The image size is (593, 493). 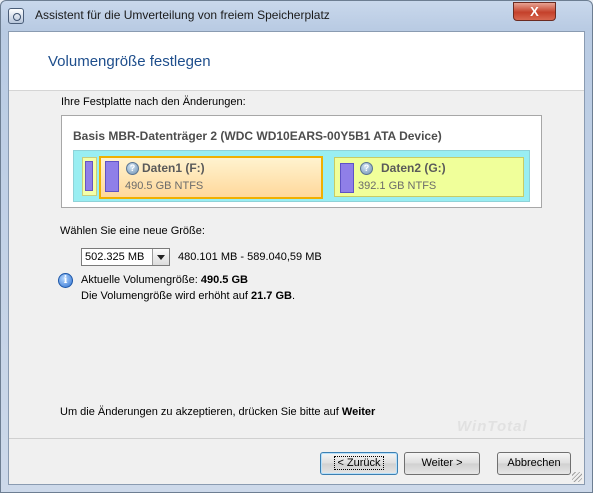 What do you see at coordinates (117, 257) in the screenshot?
I see `size-input` at bounding box center [117, 257].